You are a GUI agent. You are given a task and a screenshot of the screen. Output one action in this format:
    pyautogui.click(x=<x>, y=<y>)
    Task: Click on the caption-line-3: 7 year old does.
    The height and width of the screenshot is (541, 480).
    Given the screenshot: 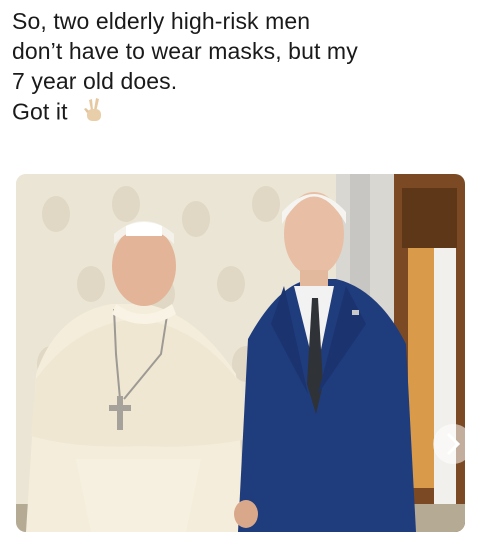 What is the action you would take?
    pyautogui.click(x=95, y=81)
    